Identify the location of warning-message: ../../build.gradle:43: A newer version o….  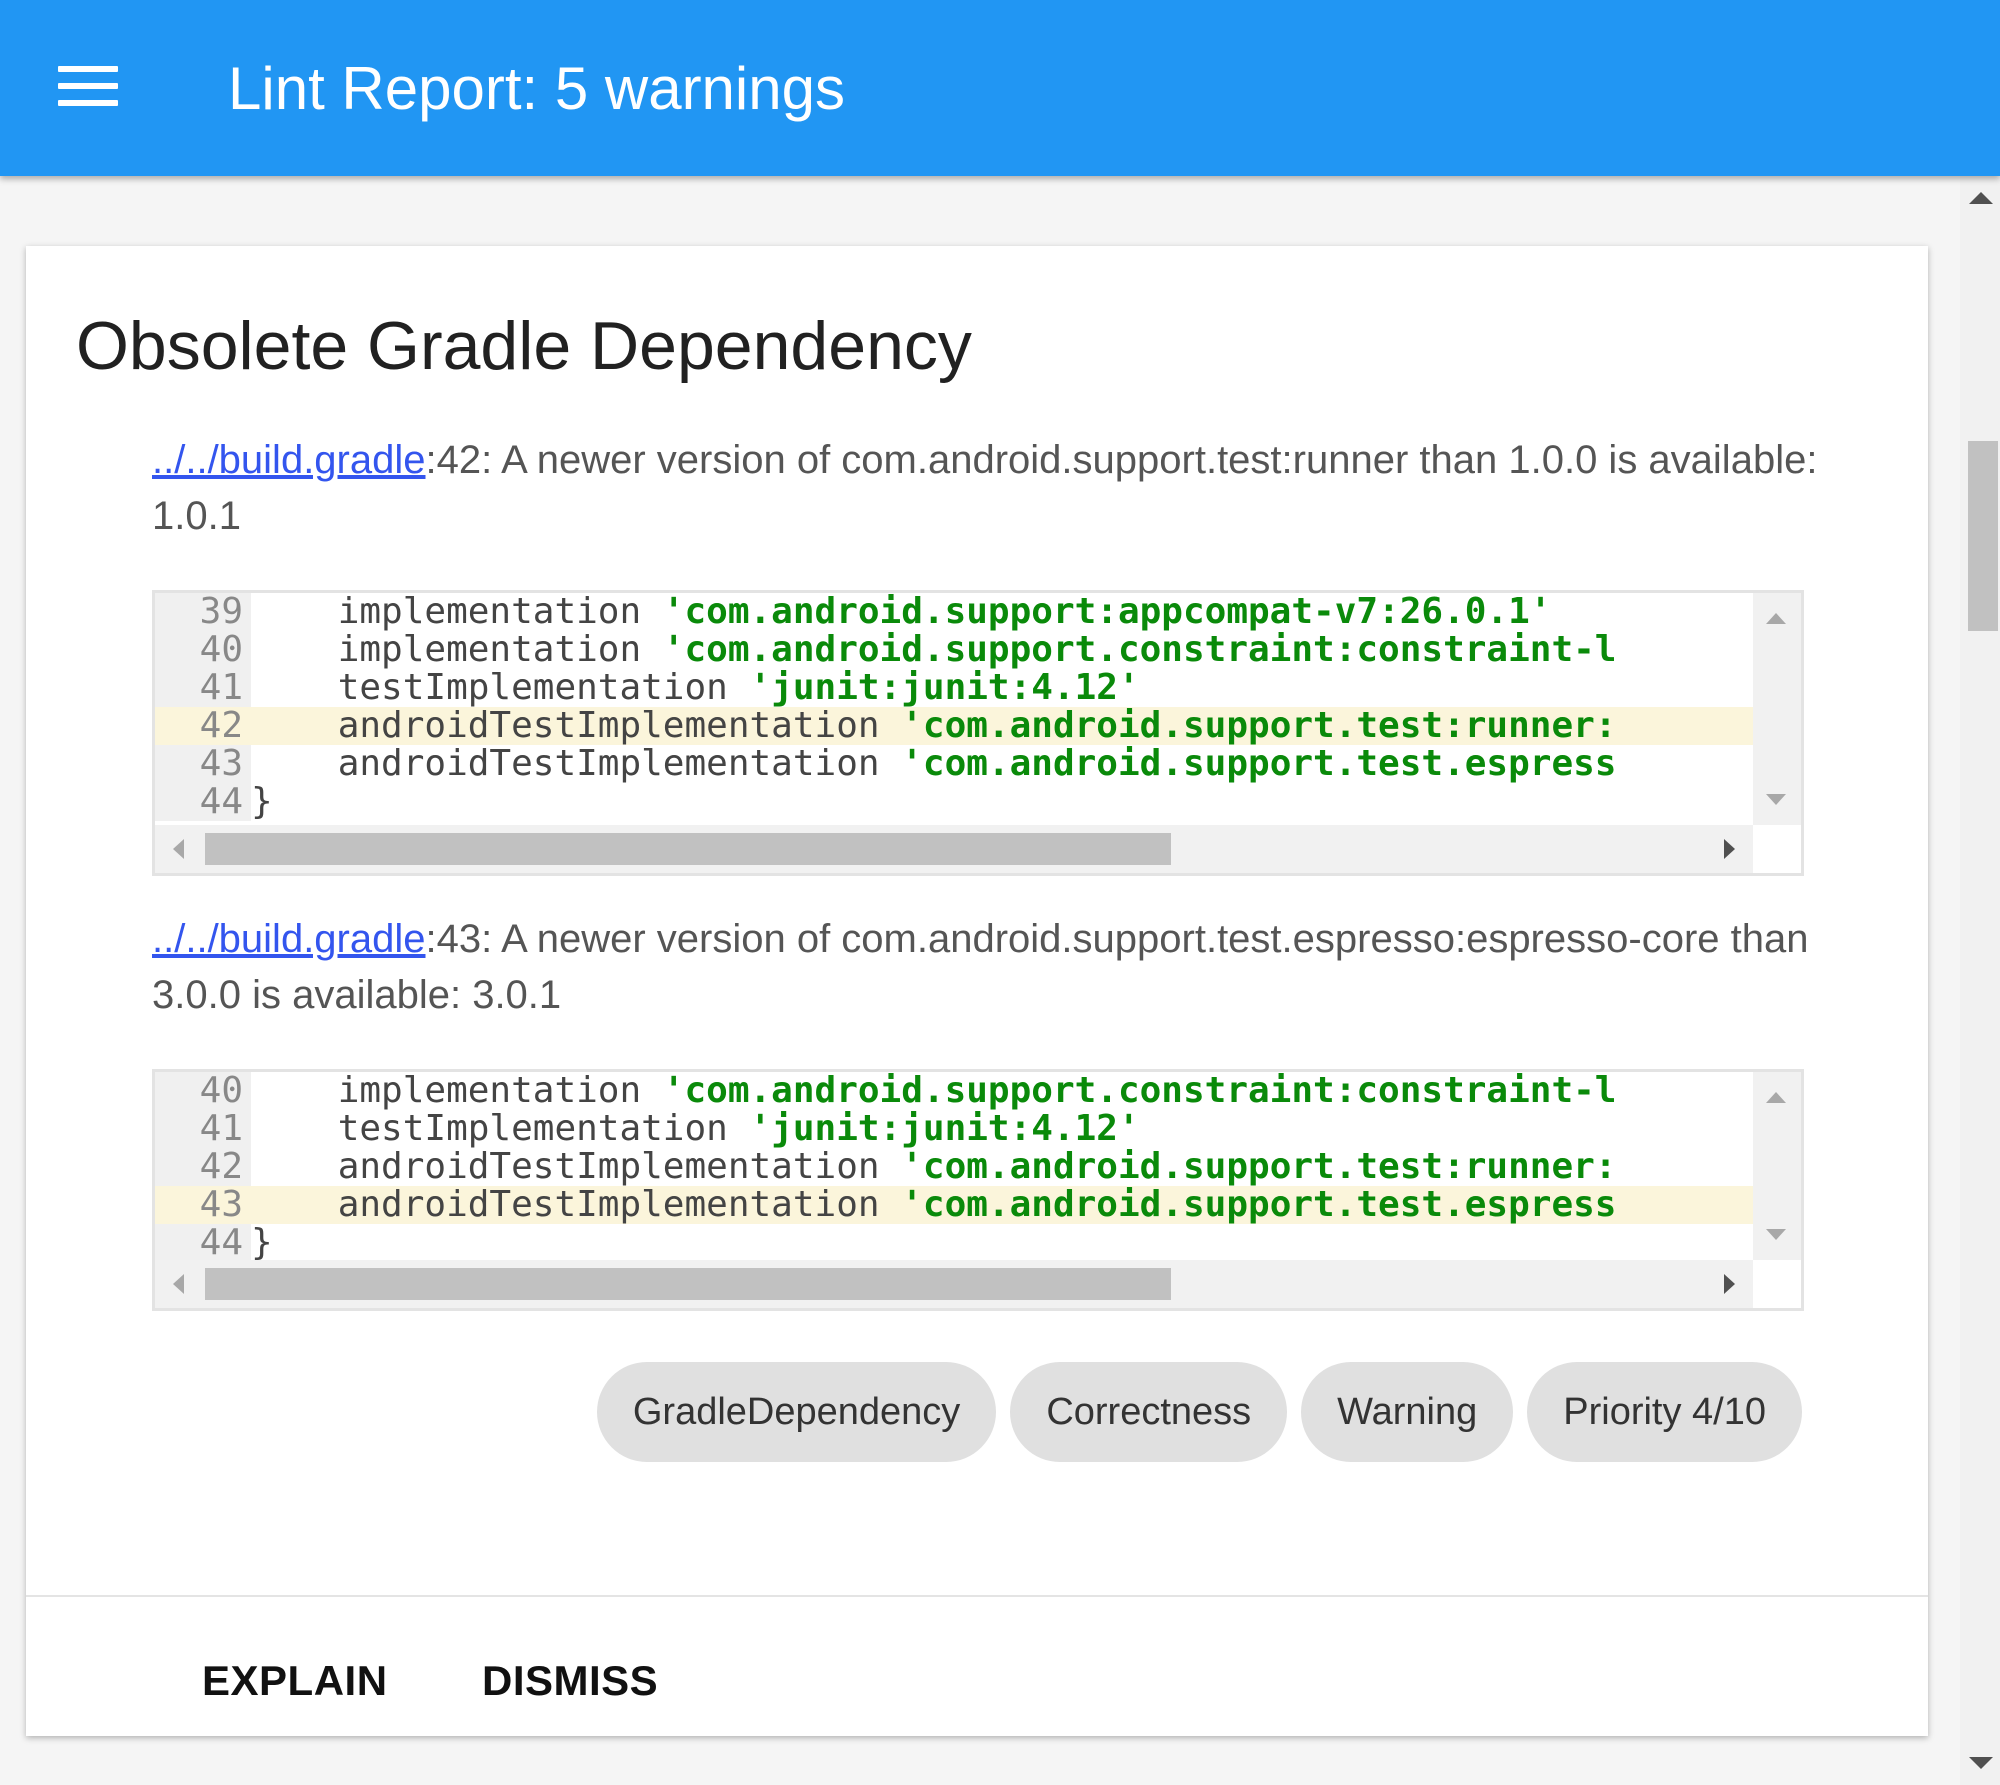
(990, 967).